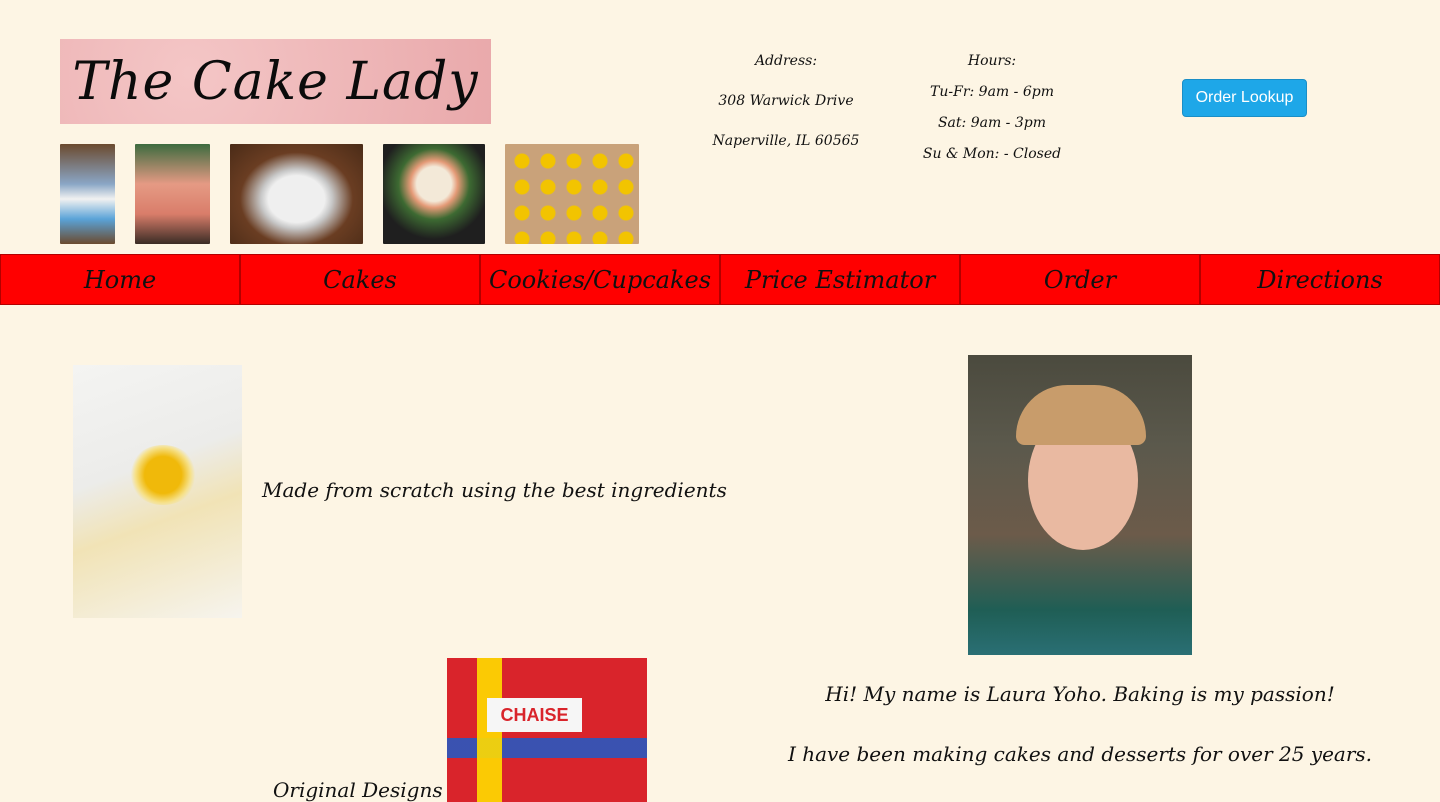 Image resolution: width=1440 pixels, height=802 pixels. I want to click on thumbnail-cake-pink, so click(172, 194).